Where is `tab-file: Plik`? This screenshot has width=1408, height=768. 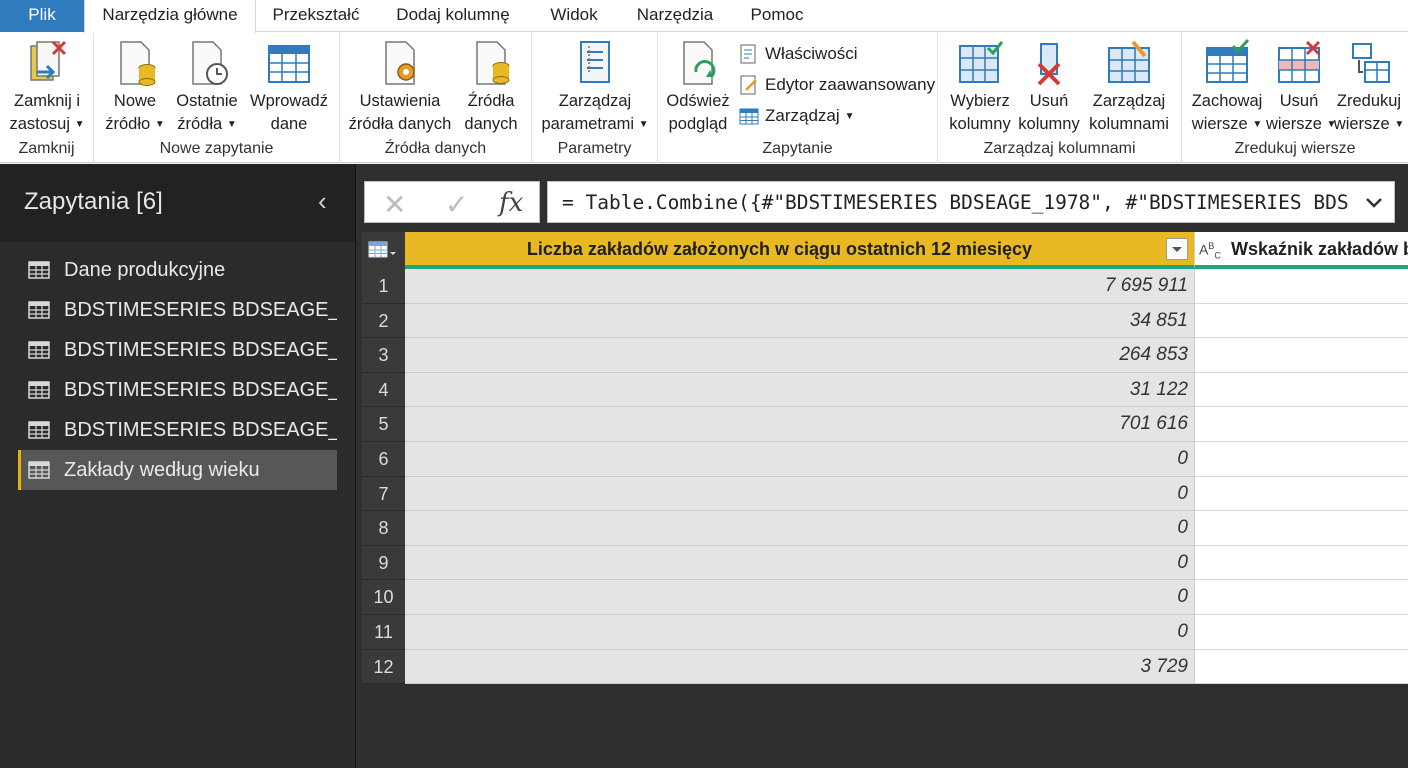
tab-file: Plik is located at coordinates (42, 16).